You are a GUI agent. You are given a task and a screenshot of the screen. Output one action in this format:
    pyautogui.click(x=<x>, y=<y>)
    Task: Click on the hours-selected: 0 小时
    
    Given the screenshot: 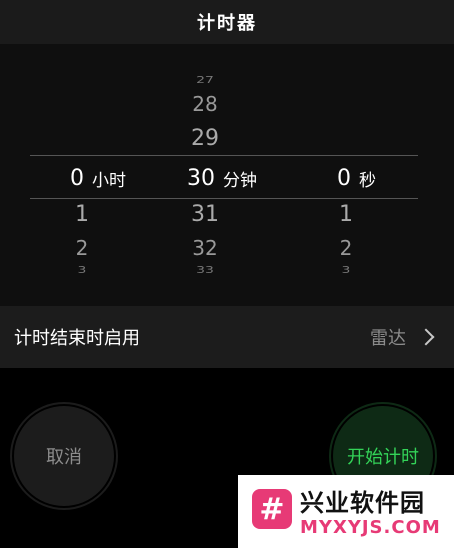 What is the action you would take?
    pyautogui.click(x=98, y=178)
    